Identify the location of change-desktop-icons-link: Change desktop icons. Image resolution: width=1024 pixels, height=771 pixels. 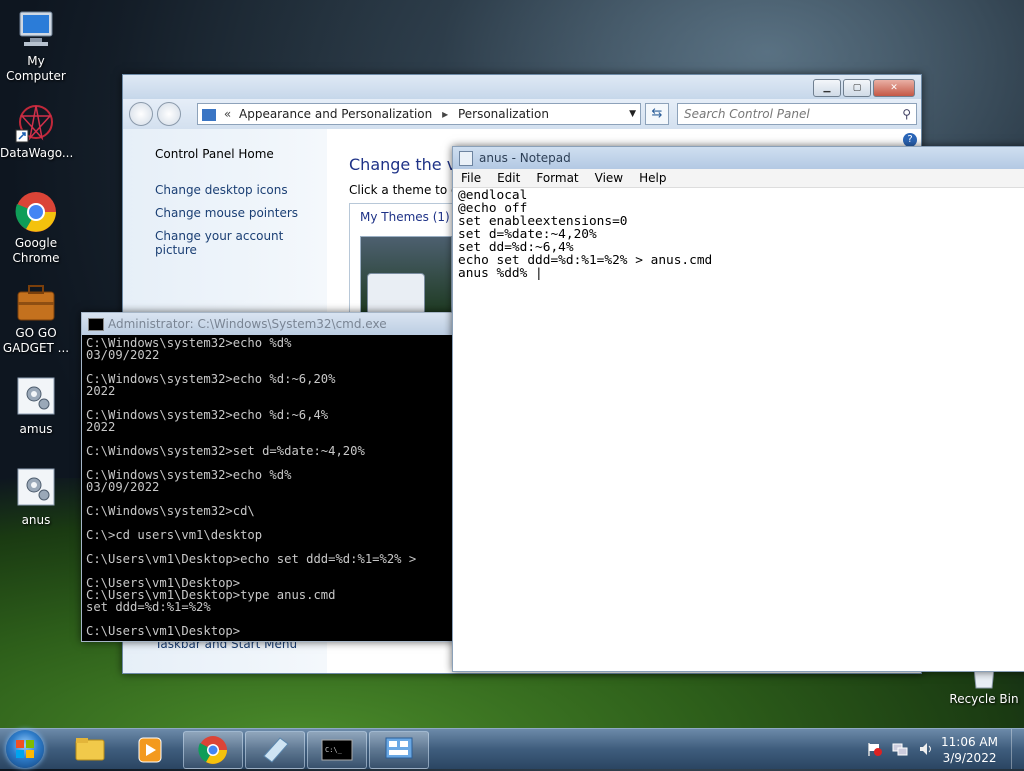
(221, 190).